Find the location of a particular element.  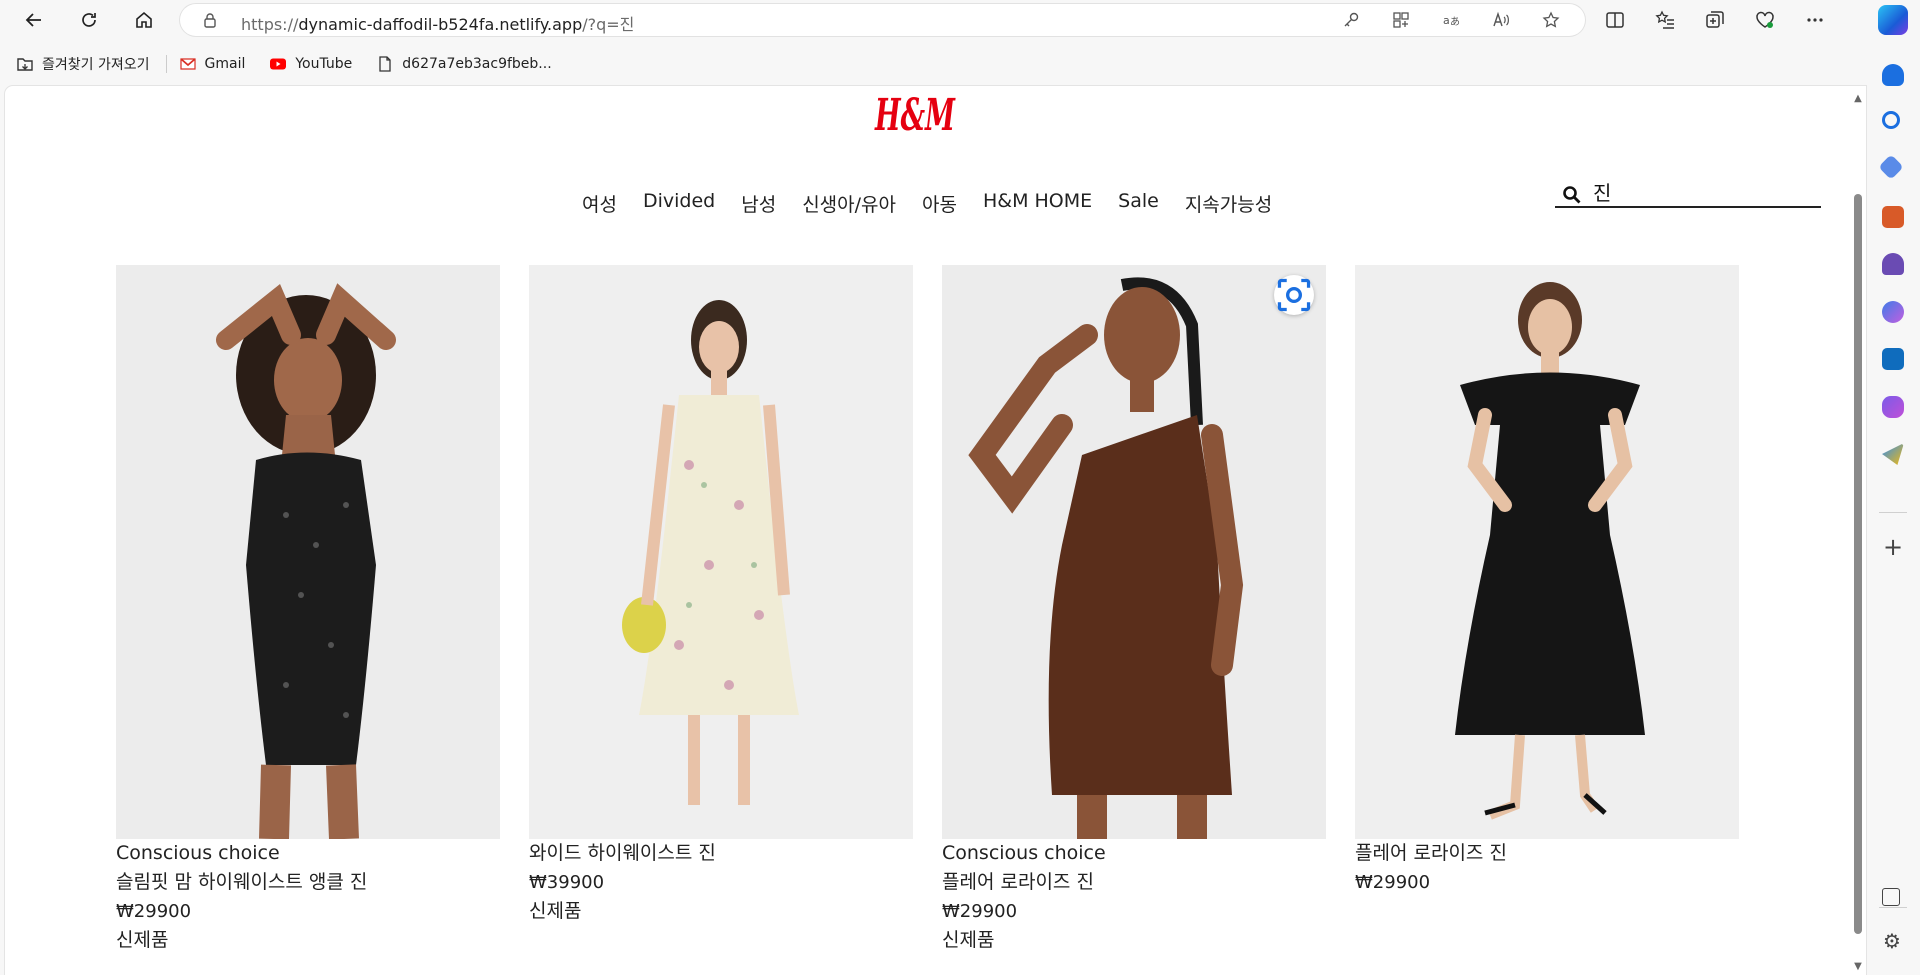

product-name: 와이드 하이웨이스트 진 is located at coordinates (721, 853).